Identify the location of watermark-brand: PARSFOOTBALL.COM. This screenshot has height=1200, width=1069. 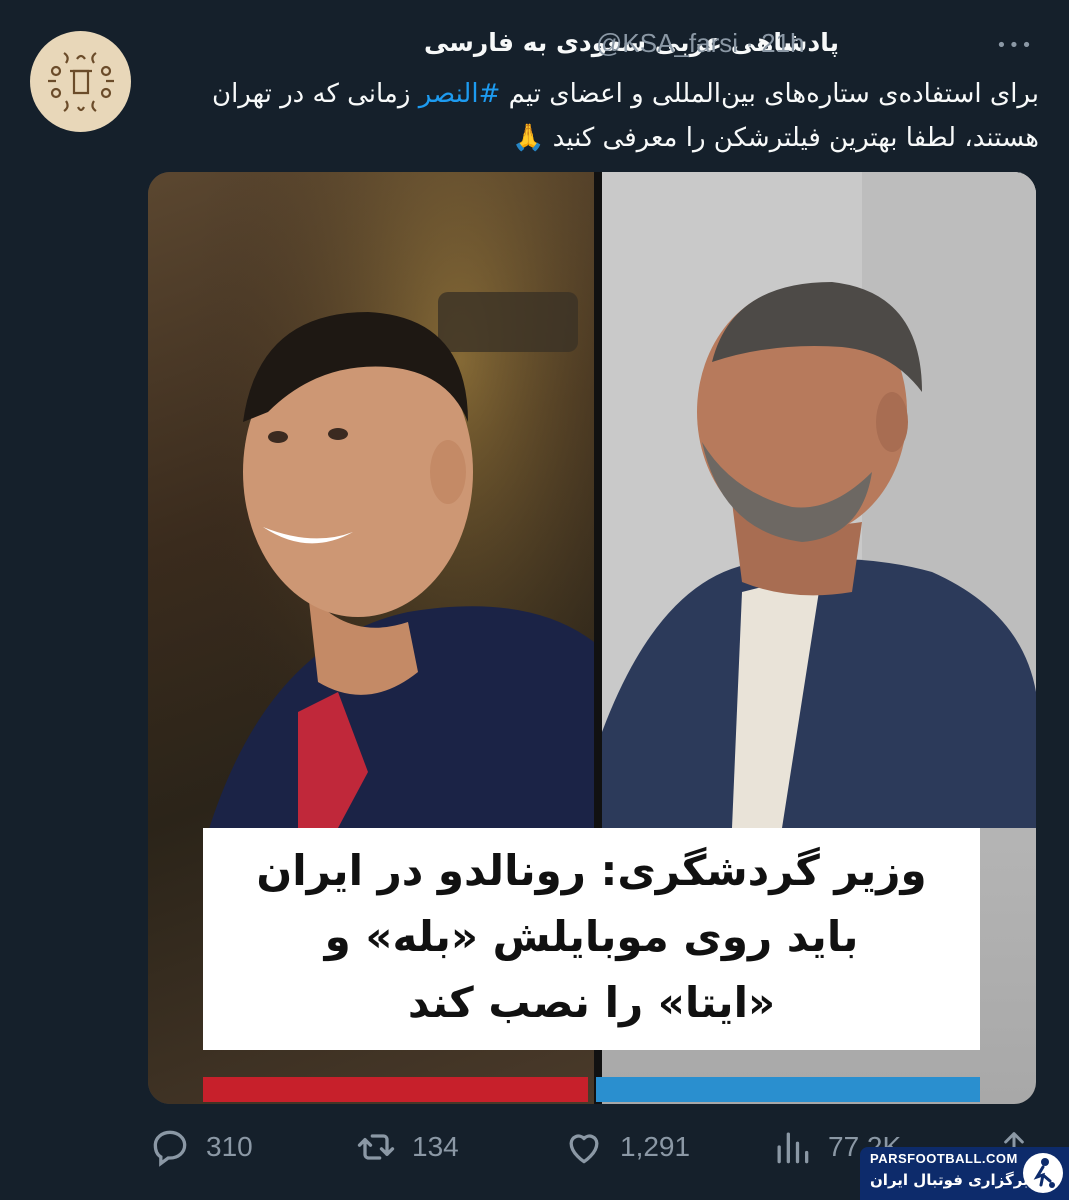
(944, 1158).